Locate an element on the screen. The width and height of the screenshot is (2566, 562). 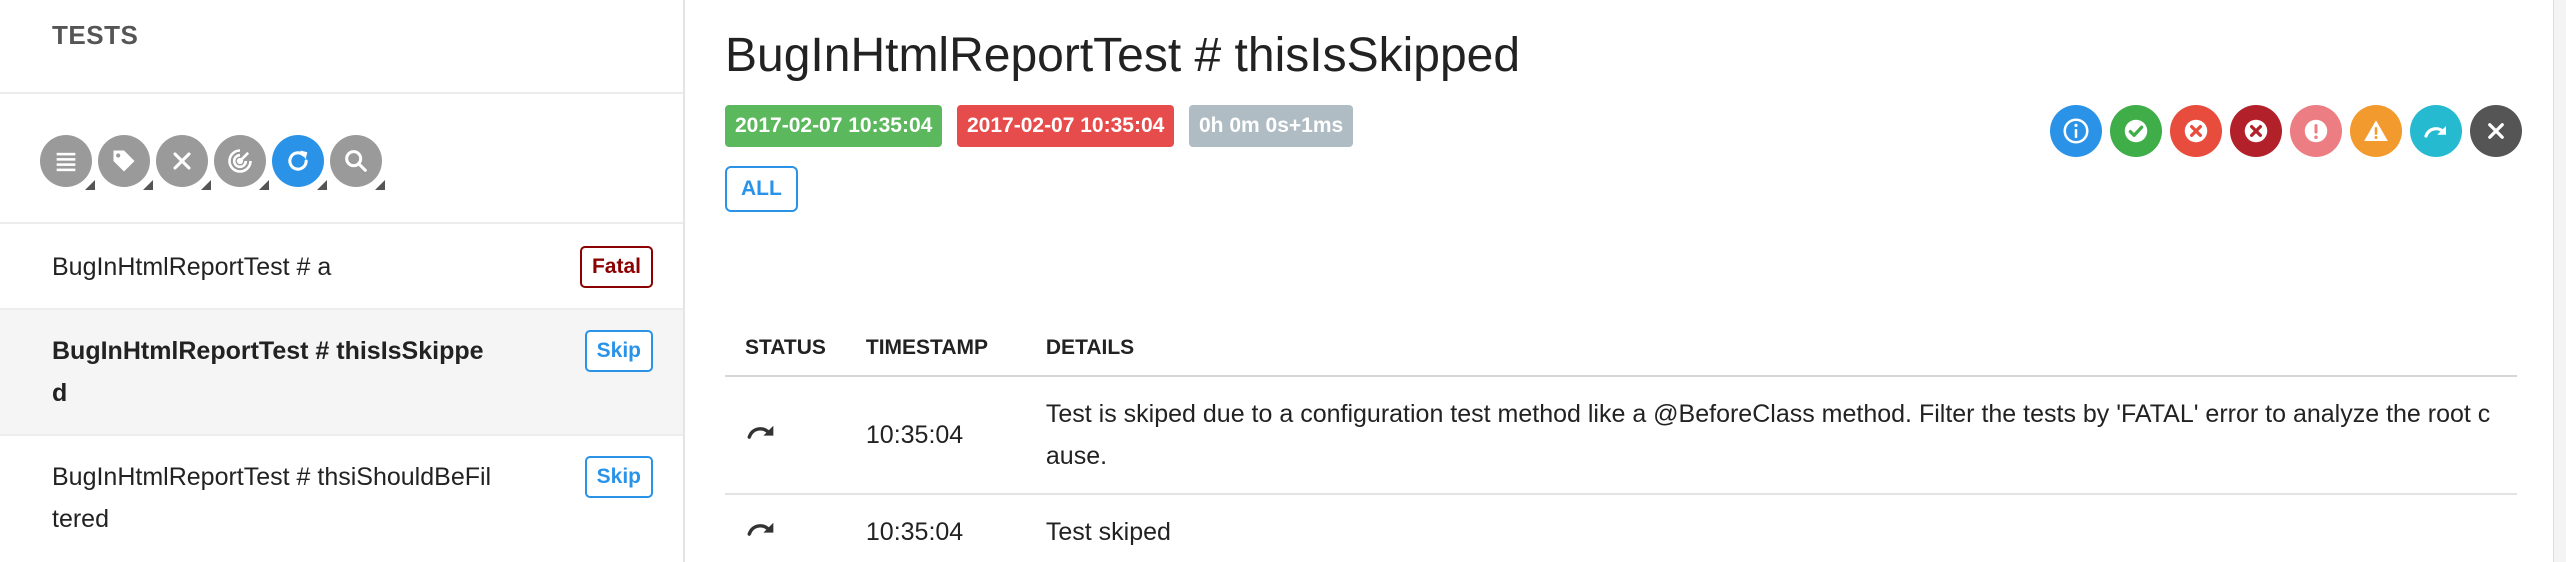
dashboard-button is located at coordinates (241, 162).